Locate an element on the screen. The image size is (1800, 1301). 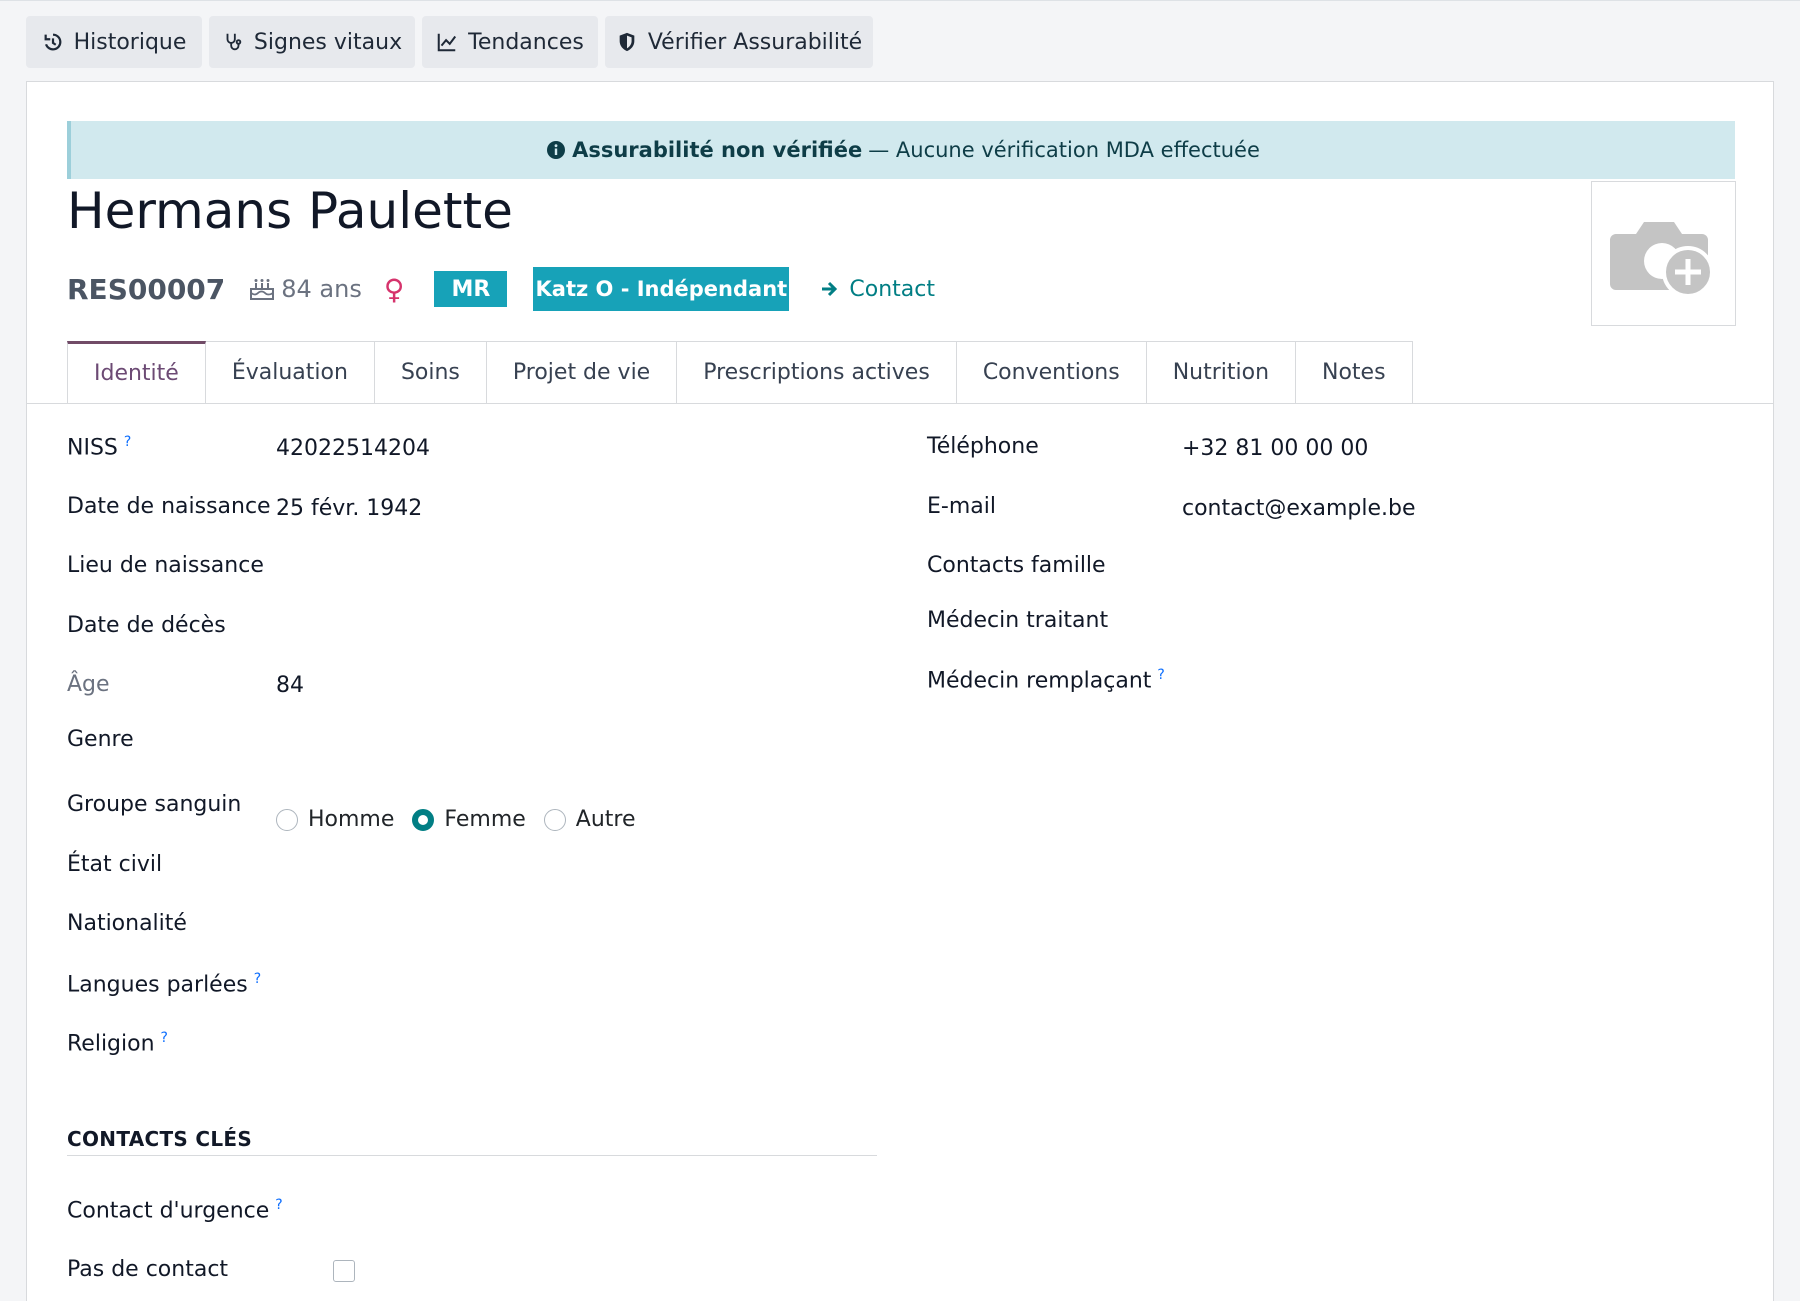
replacement-doctor-label: Médecin remplaçant? is located at coordinates (1046, 680).